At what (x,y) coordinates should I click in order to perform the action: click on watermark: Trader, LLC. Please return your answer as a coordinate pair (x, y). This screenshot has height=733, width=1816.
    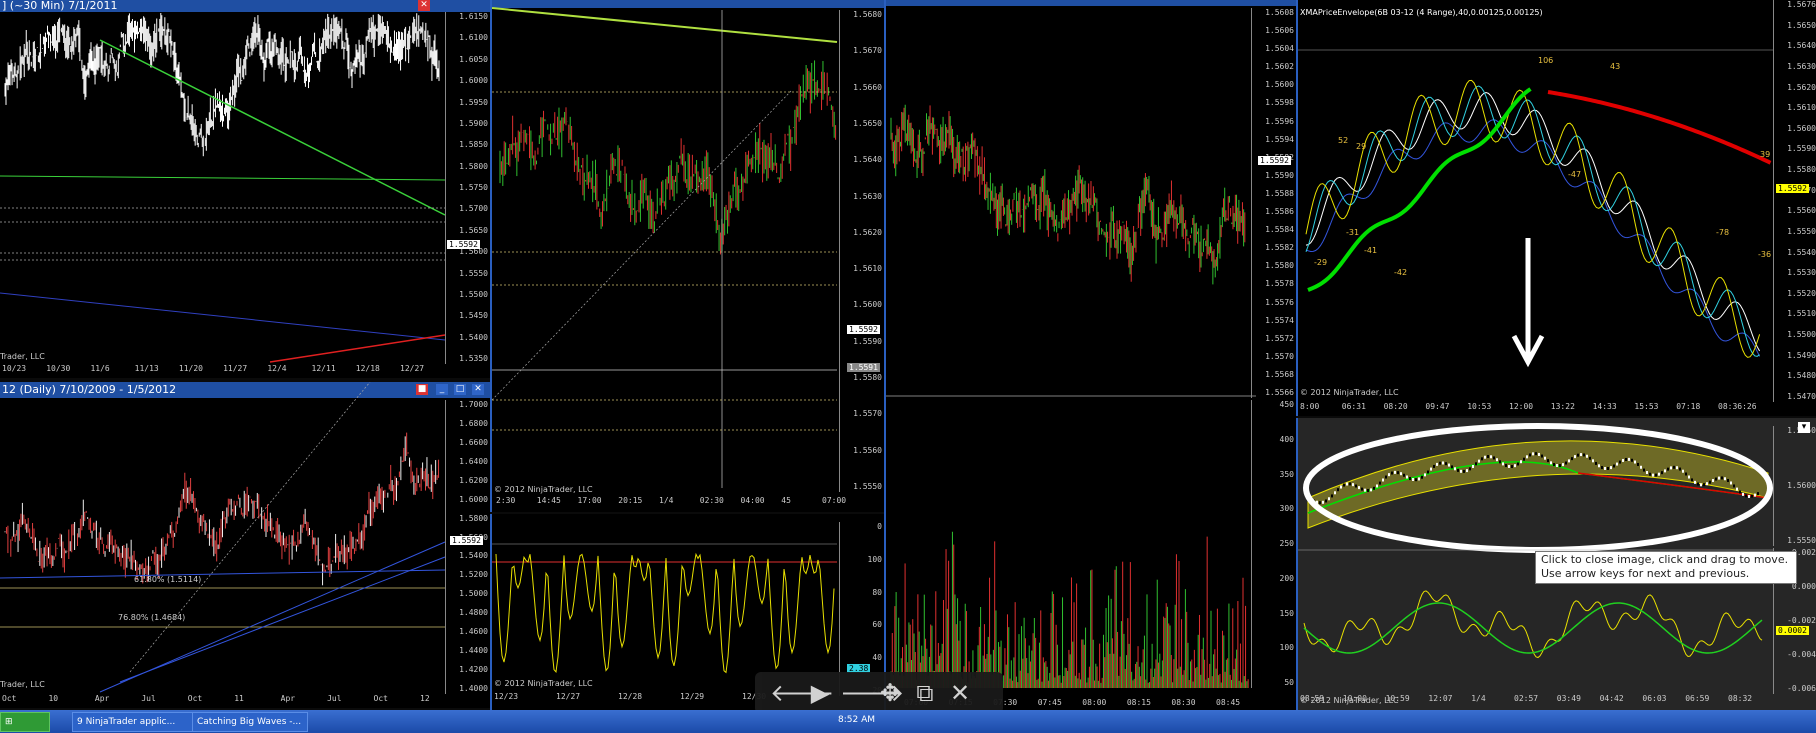
    Looking at the image, I should click on (22, 684).